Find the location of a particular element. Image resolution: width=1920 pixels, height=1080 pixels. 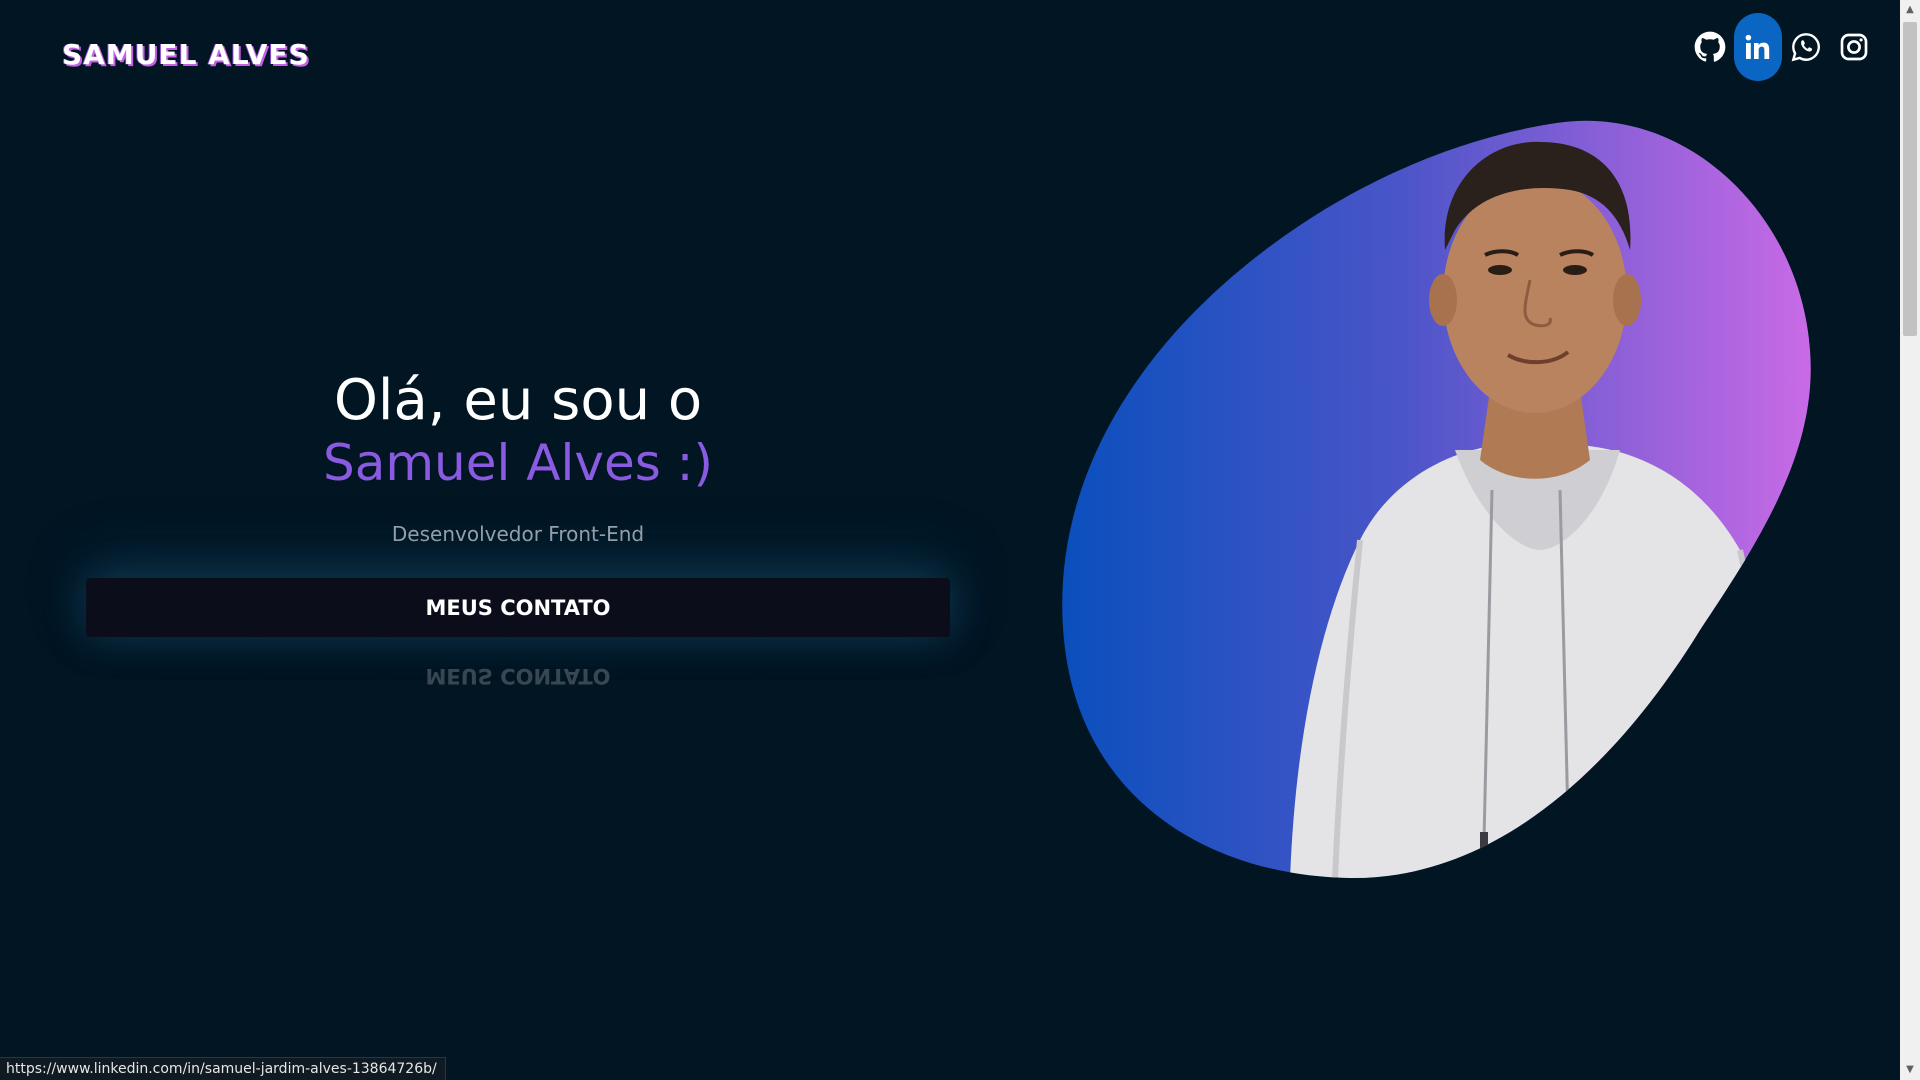

linkedin-icon is located at coordinates (1757, 46).